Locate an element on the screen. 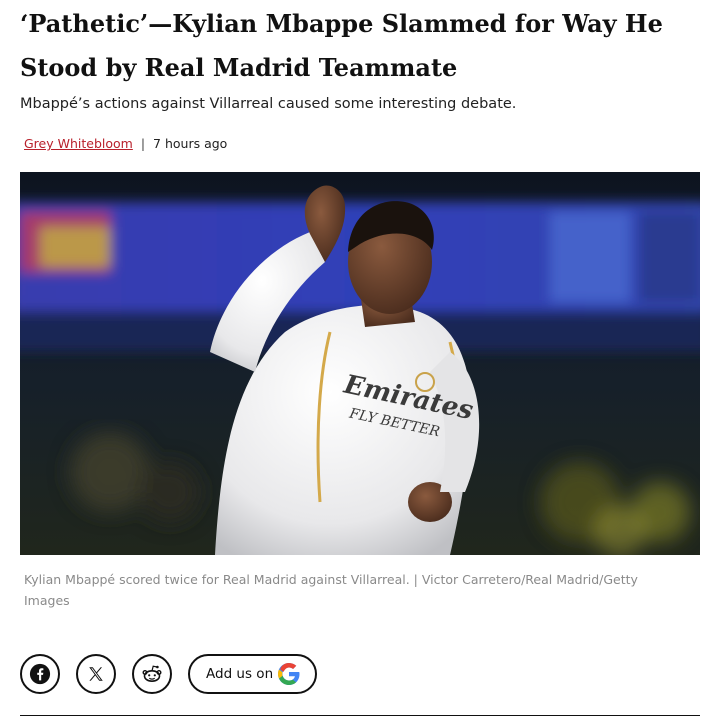 The height and width of the screenshot is (720, 720). add-us-on-label: Add us on is located at coordinates (240, 674).